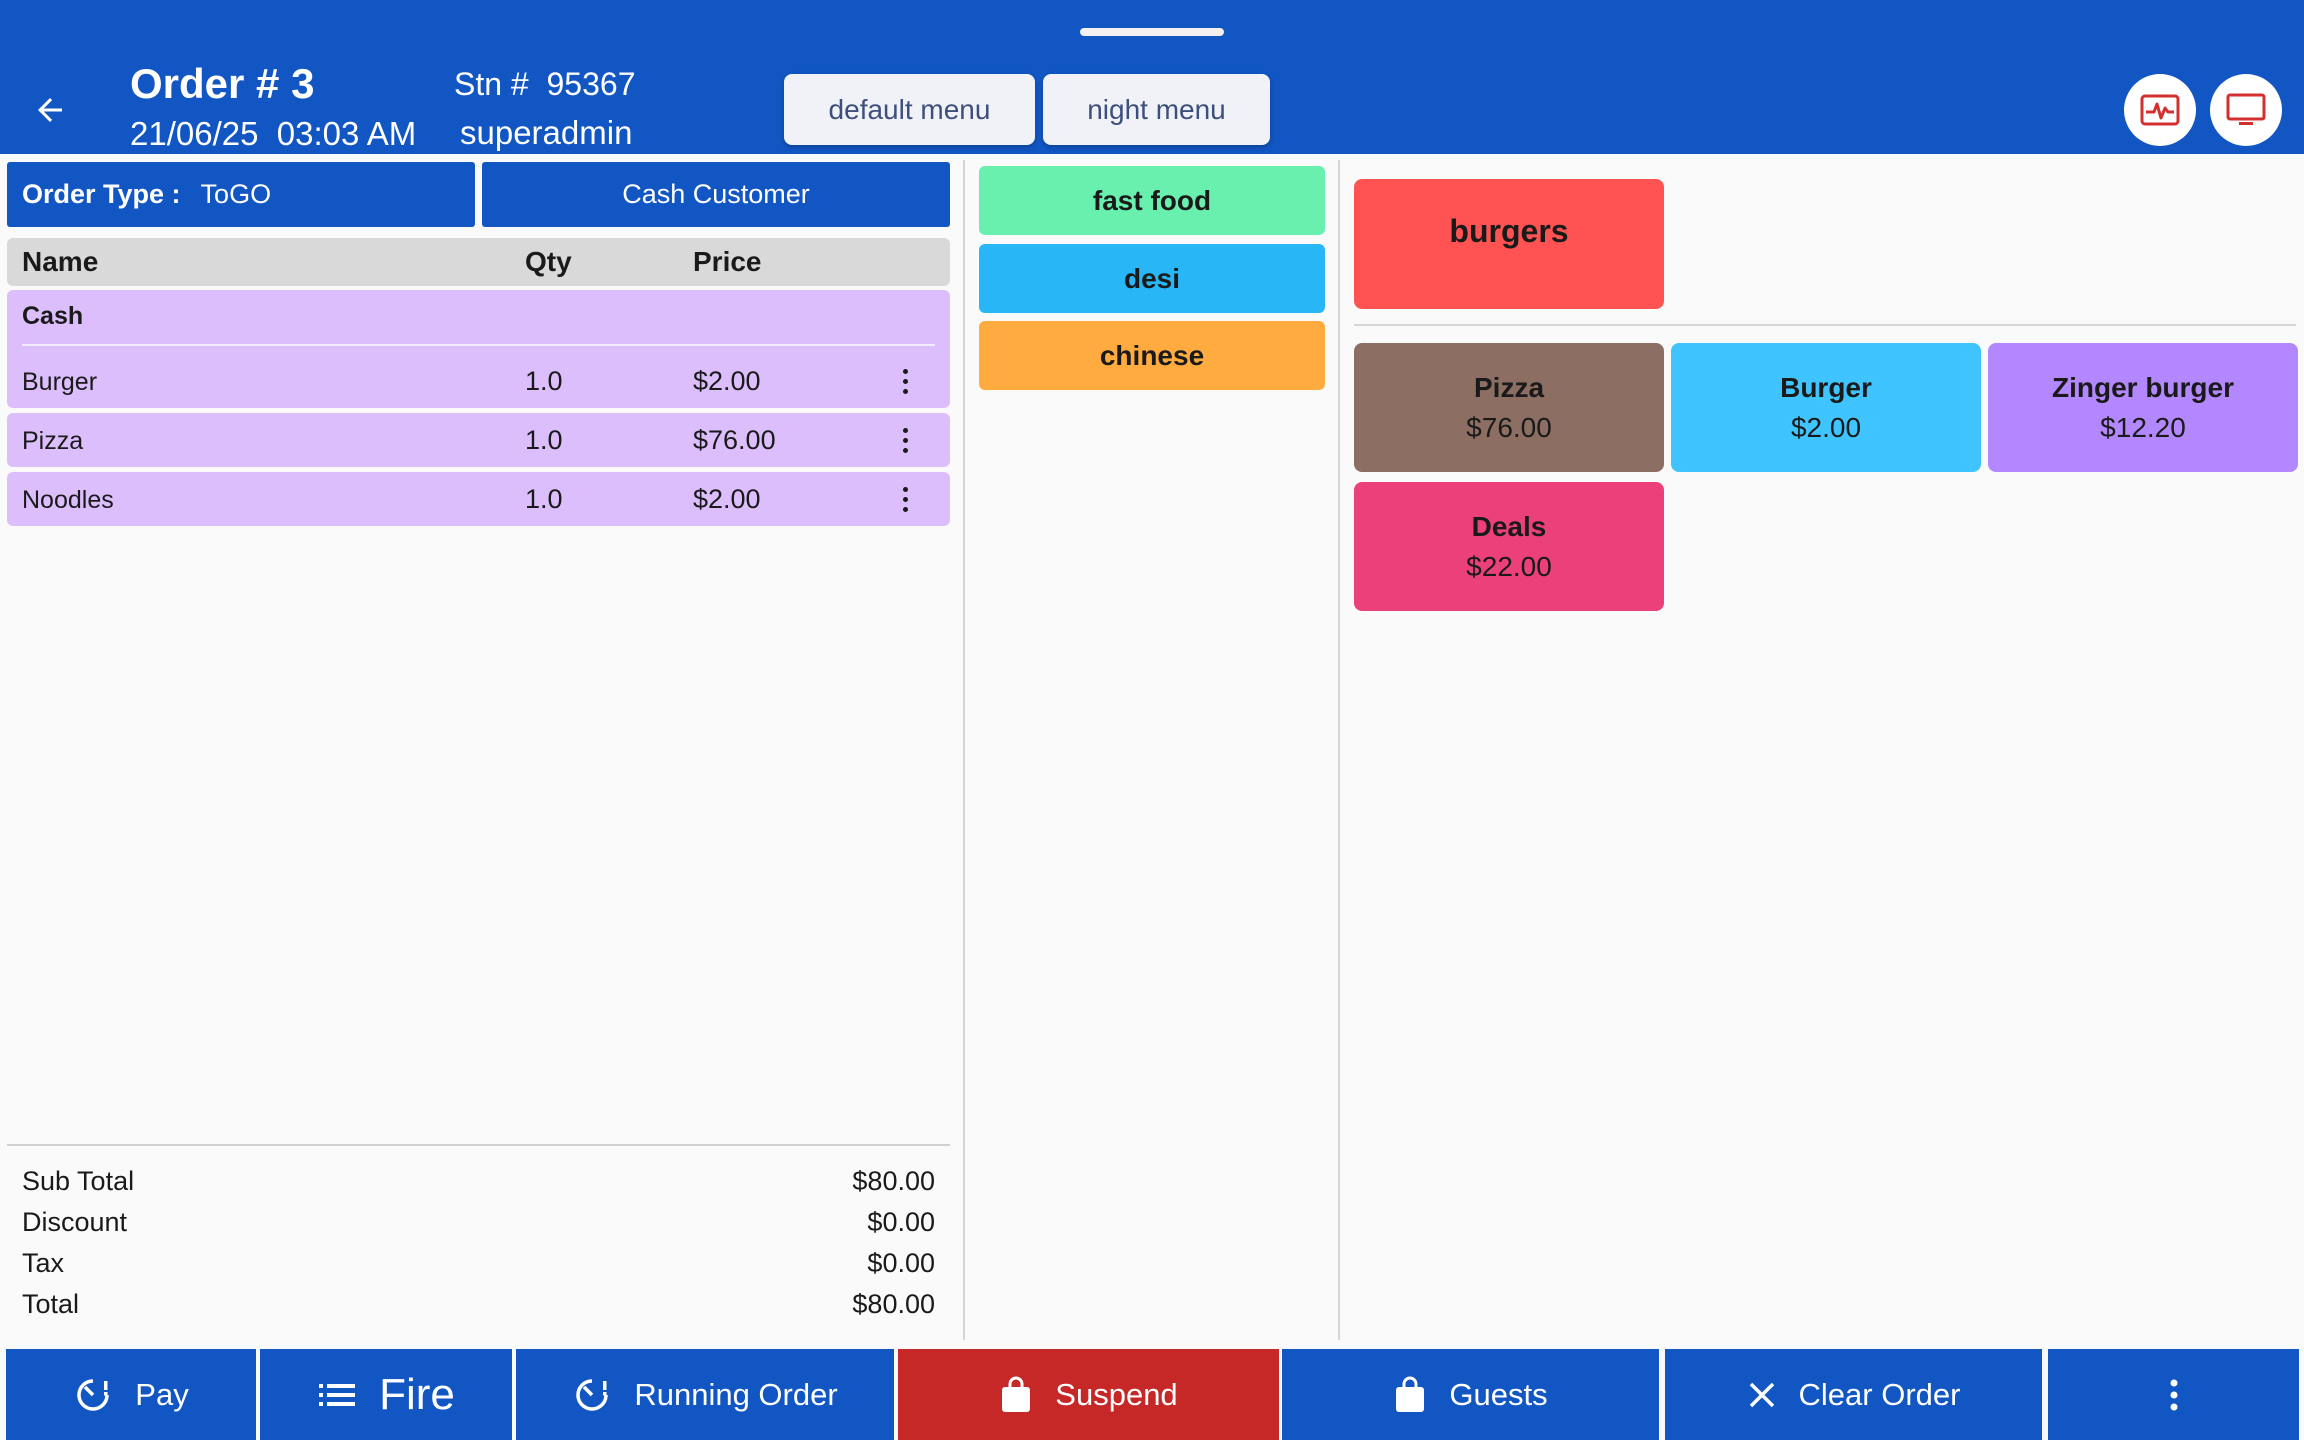  I want to click on clear-order-button: Clear Order, so click(1853, 1394).